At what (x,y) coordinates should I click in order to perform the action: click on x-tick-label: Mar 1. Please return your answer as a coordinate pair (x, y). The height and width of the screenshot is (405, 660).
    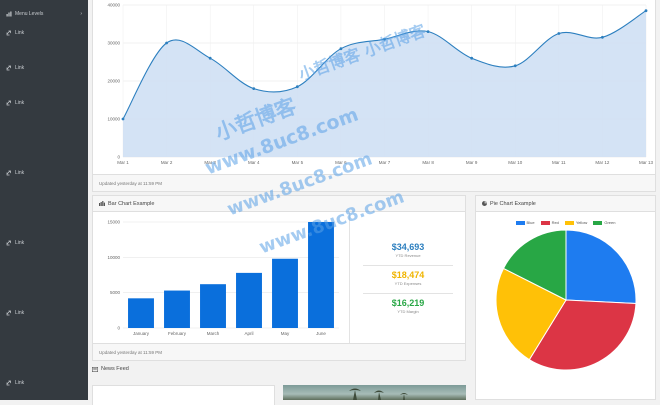
    Looking at the image, I should click on (123, 162).